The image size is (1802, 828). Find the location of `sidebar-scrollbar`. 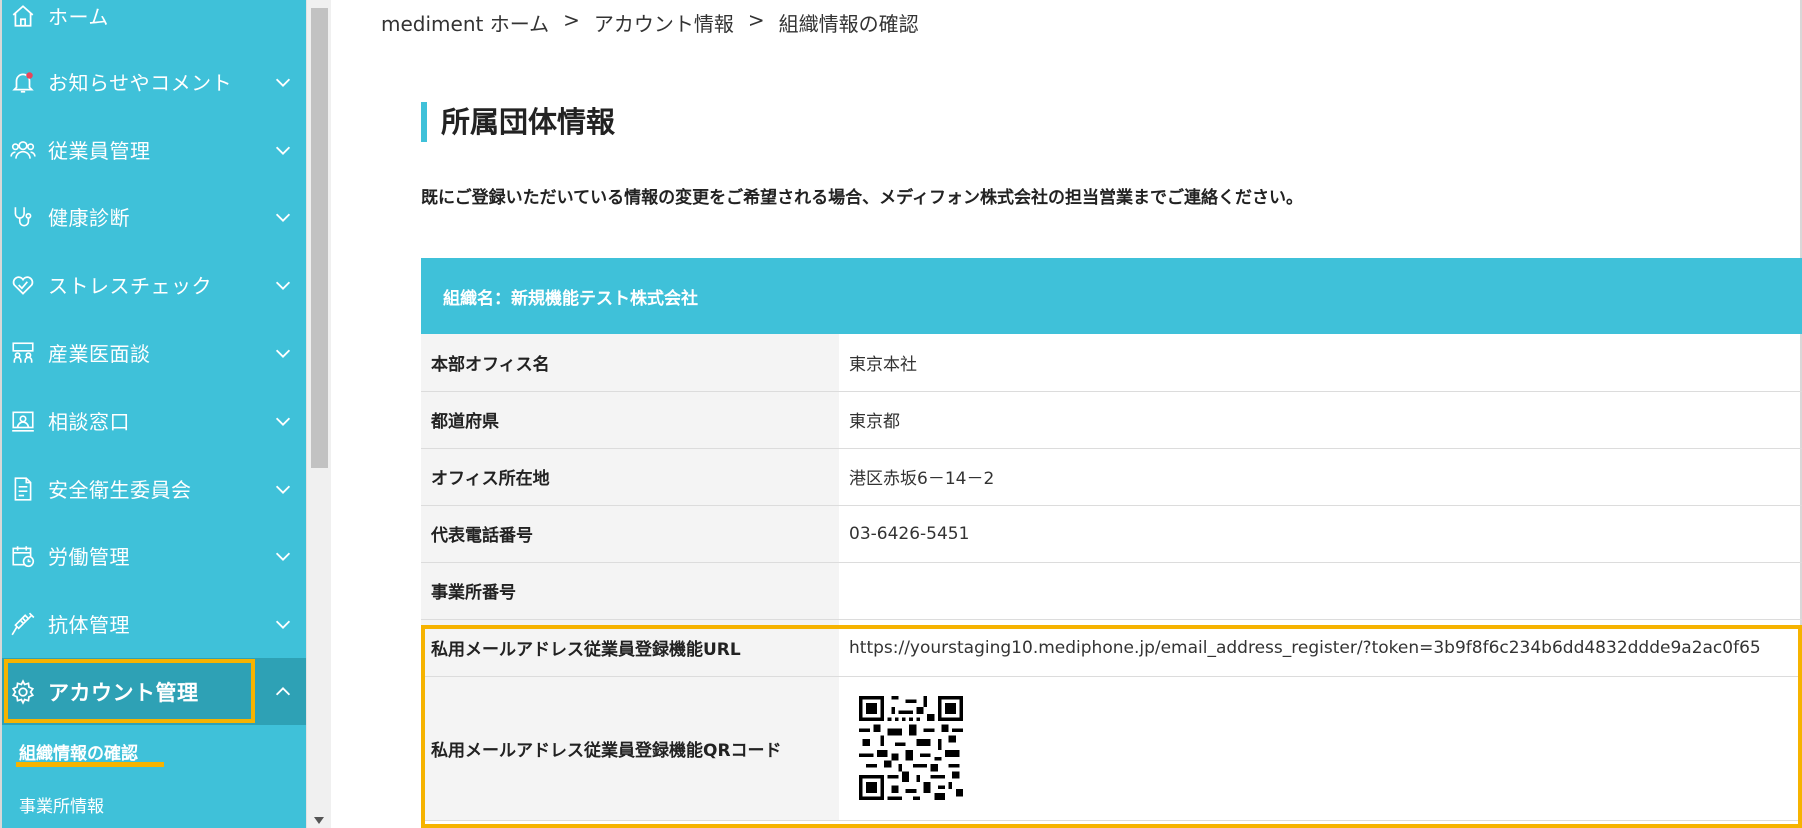

sidebar-scrollbar is located at coordinates (318, 414).